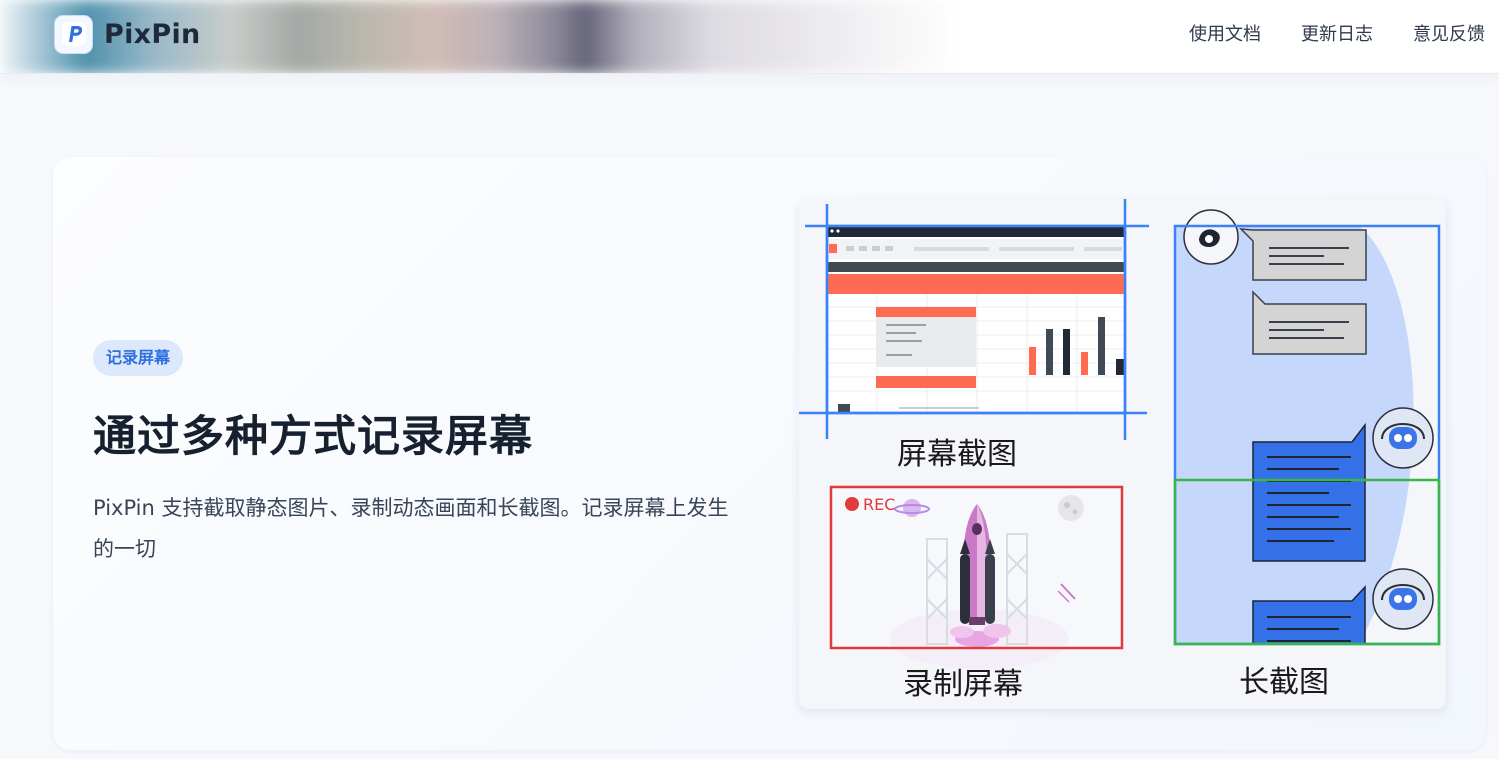 The width and height of the screenshot is (1499, 759). Describe the element at coordinates (1225, 33) in the screenshot. I see `nav-docs-link: 使用文档` at that location.